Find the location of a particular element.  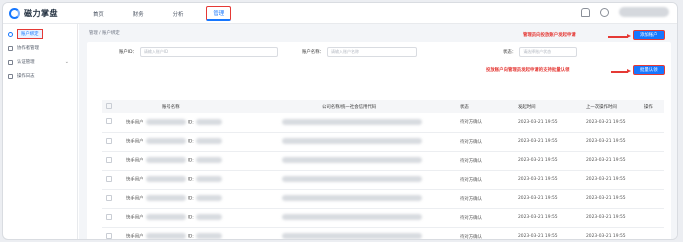

select-all-checkbox is located at coordinates (109, 105).